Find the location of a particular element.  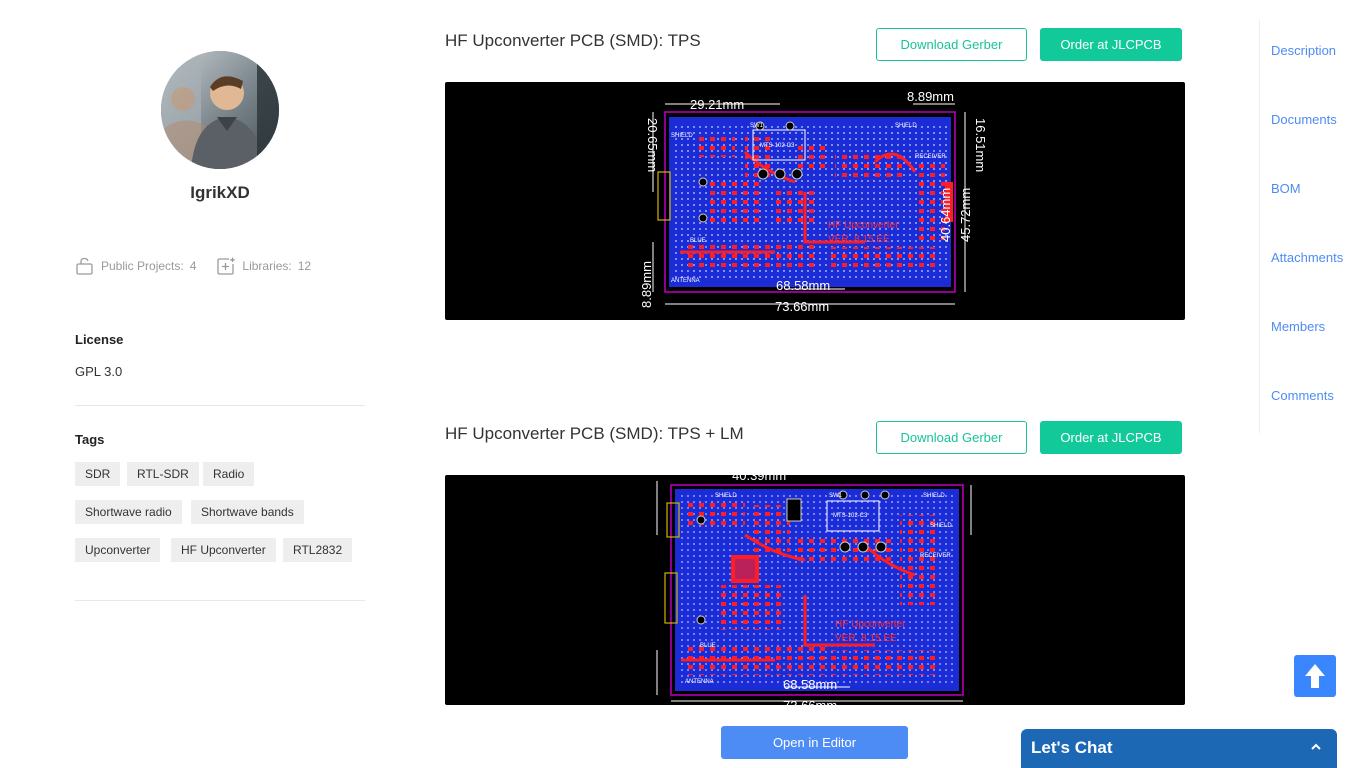

libraries-stat: Libraries: 12 is located at coordinates (263, 266).